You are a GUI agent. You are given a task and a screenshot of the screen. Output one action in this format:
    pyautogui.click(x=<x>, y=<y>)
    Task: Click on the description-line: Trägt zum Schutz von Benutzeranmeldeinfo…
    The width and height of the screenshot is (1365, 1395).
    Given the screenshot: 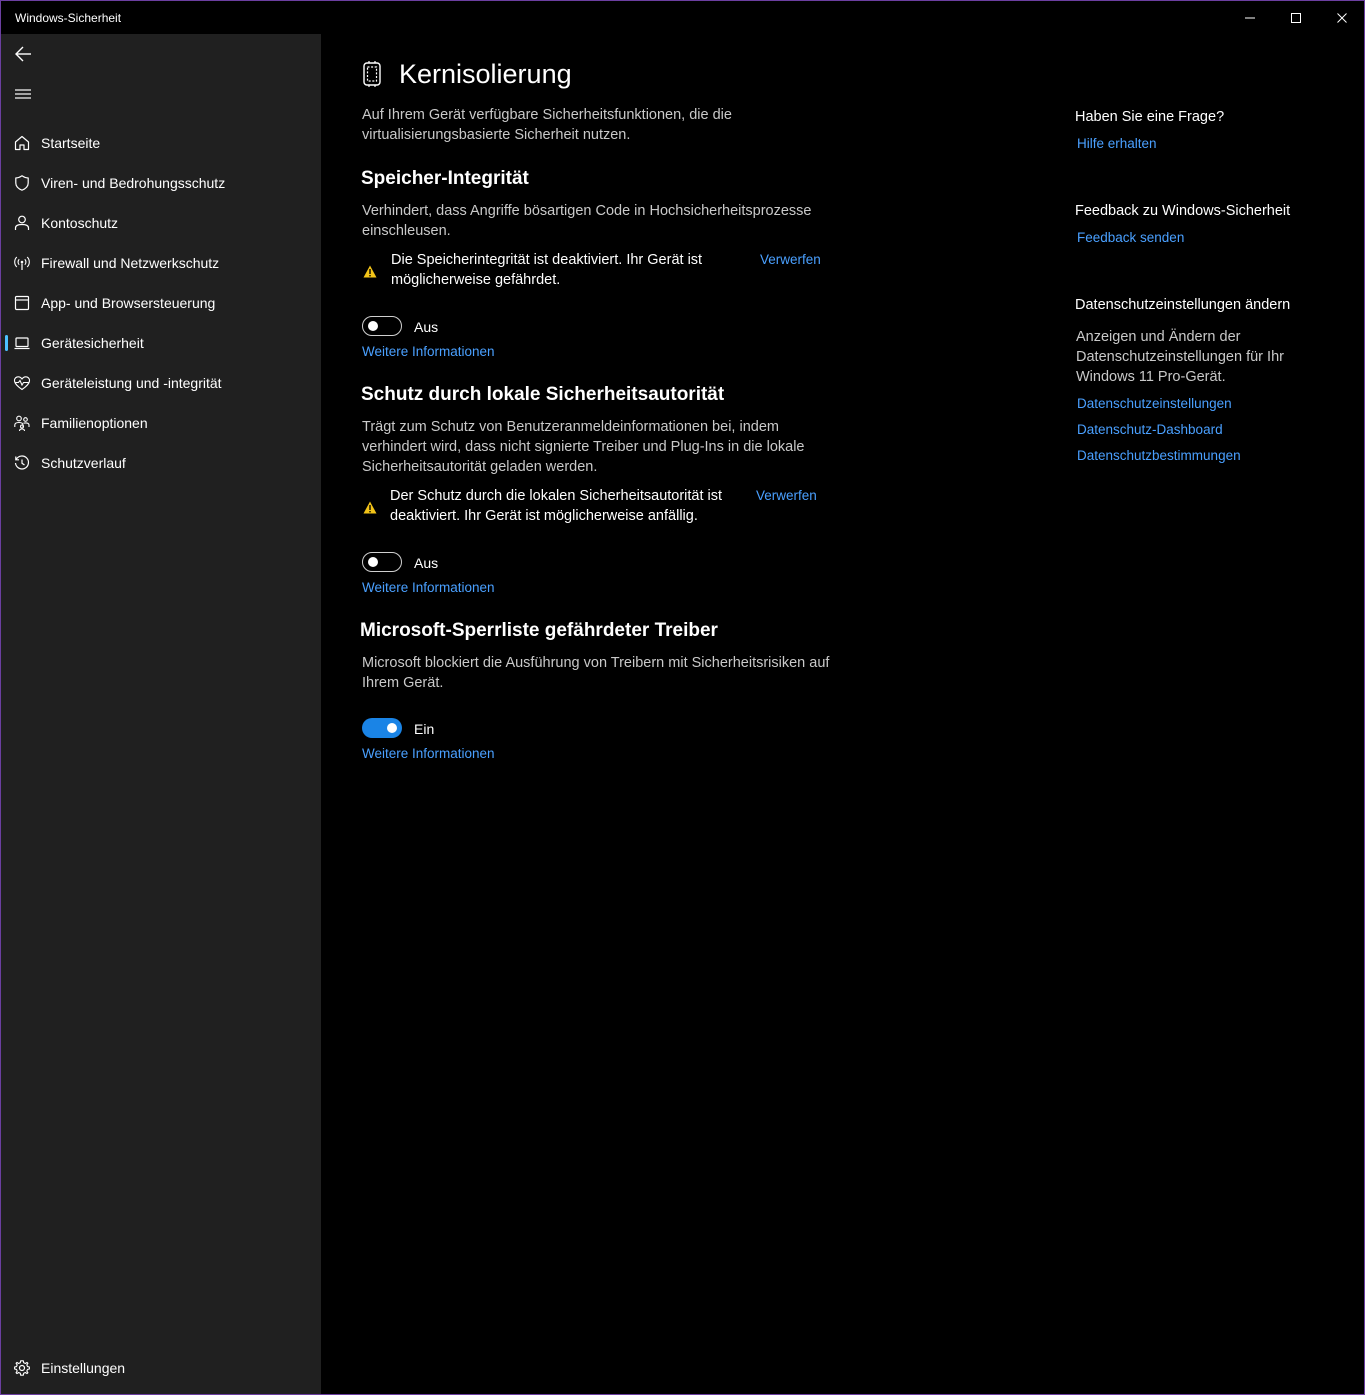 What is the action you would take?
    pyautogui.click(x=570, y=427)
    